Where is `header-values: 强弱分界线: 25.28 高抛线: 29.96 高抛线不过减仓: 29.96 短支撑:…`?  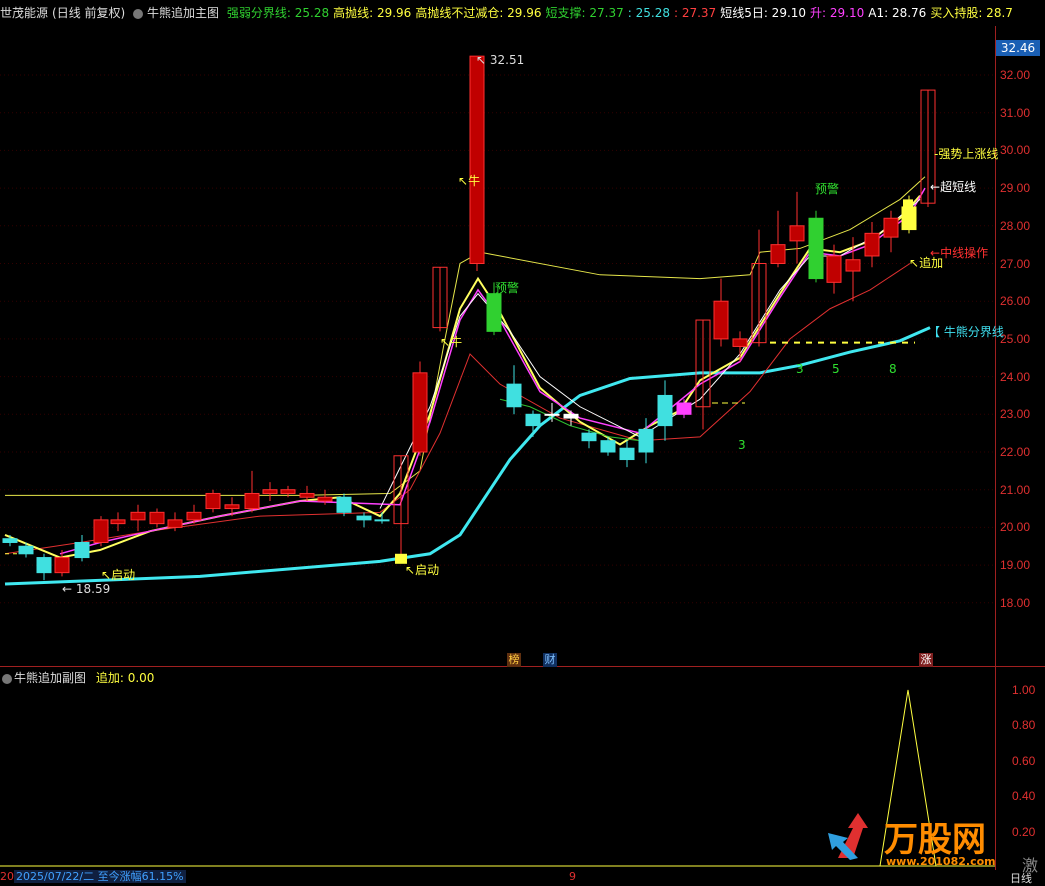
header-values: 强弱分界线: 25.28 高抛线: 29.96 高抛线不过减仓: 29.96 短支撑:… is located at coordinates (622, 13).